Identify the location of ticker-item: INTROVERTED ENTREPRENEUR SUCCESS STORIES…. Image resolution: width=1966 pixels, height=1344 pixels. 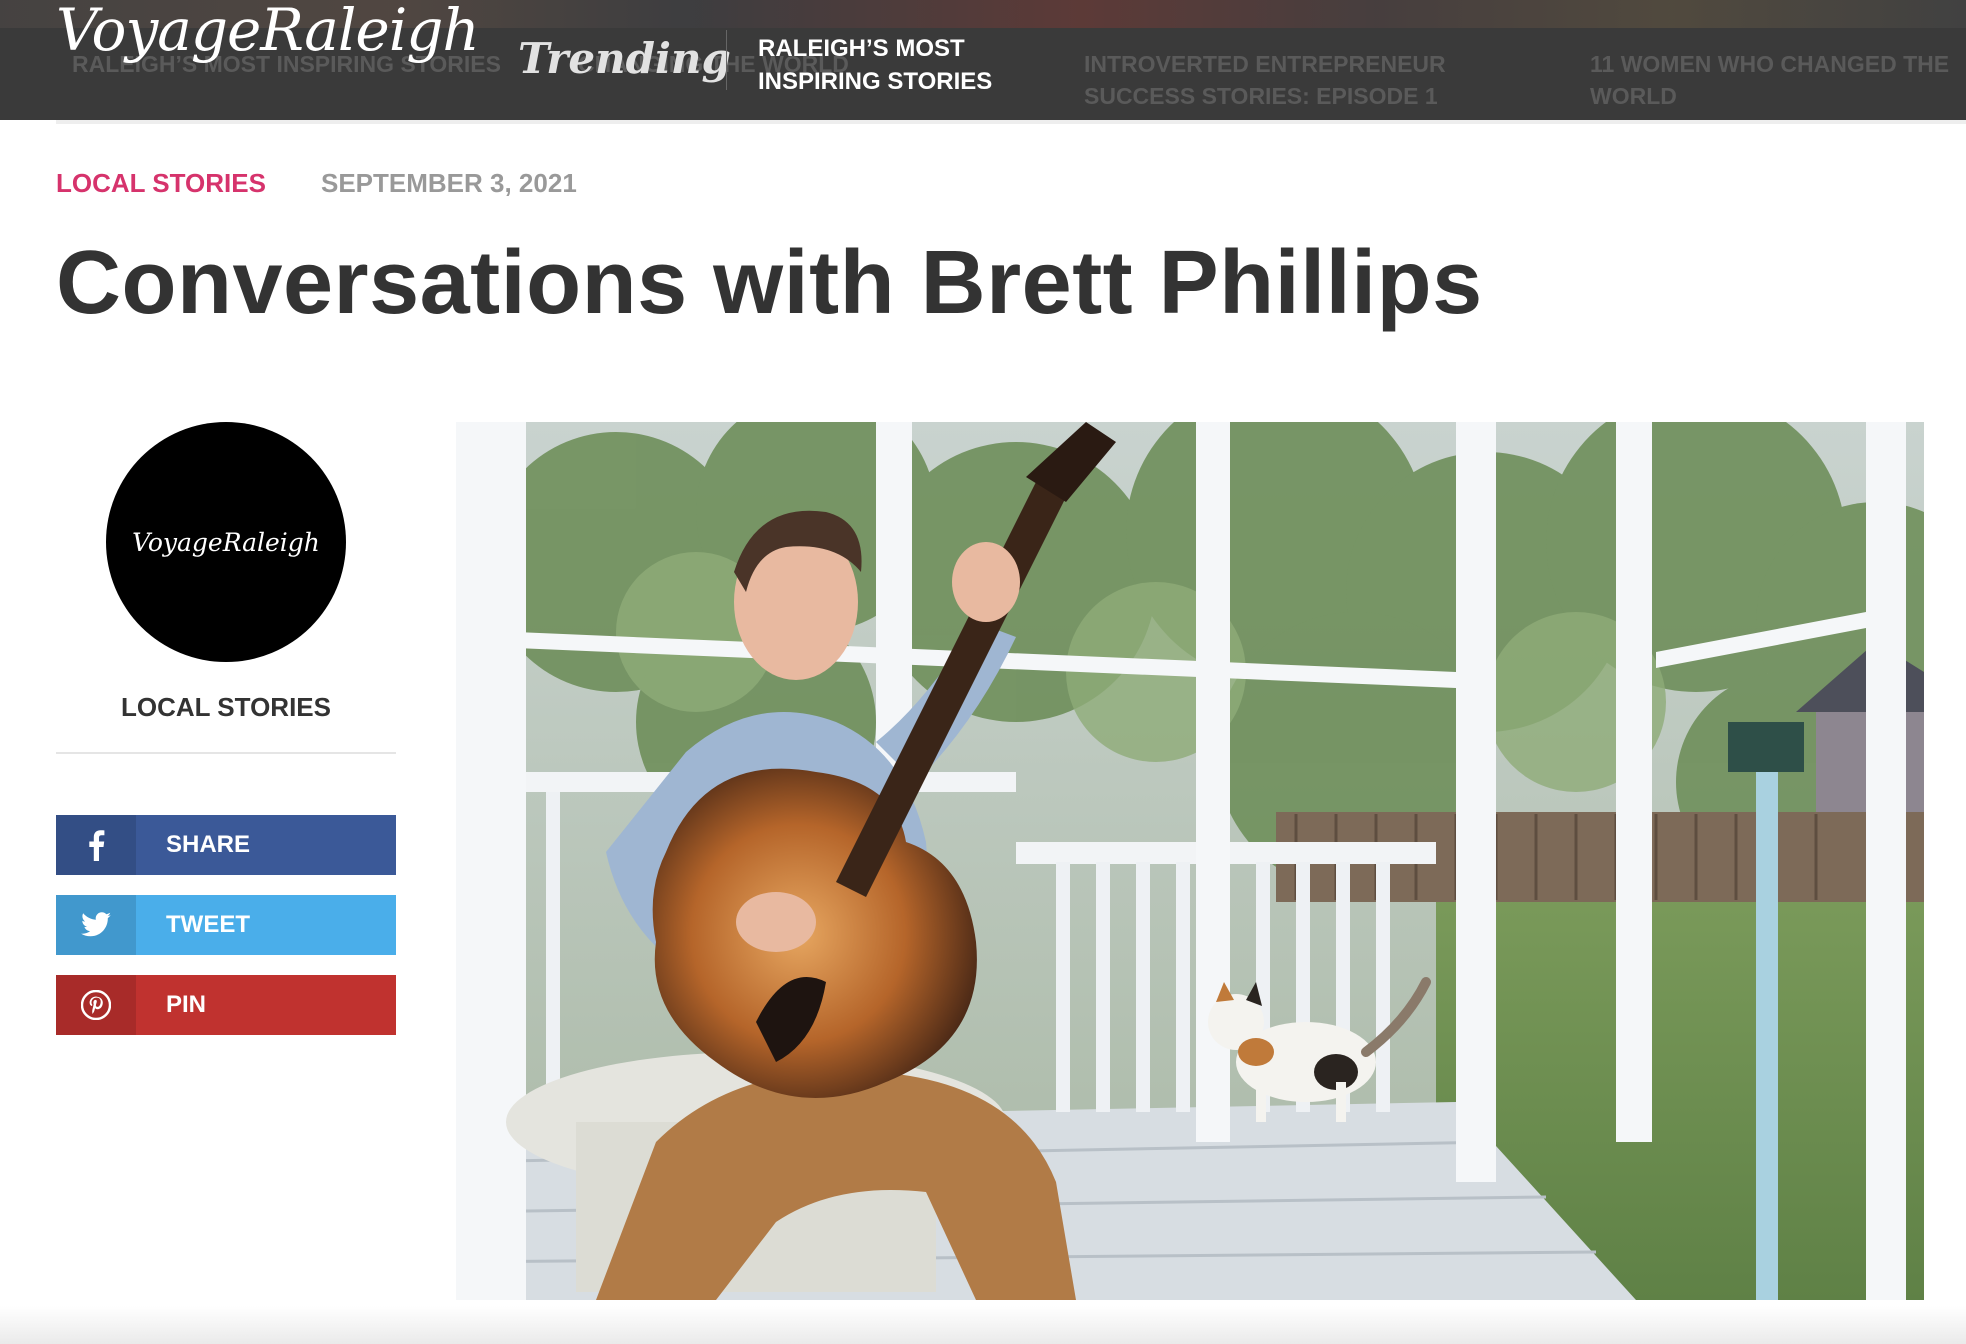
(1314, 80).